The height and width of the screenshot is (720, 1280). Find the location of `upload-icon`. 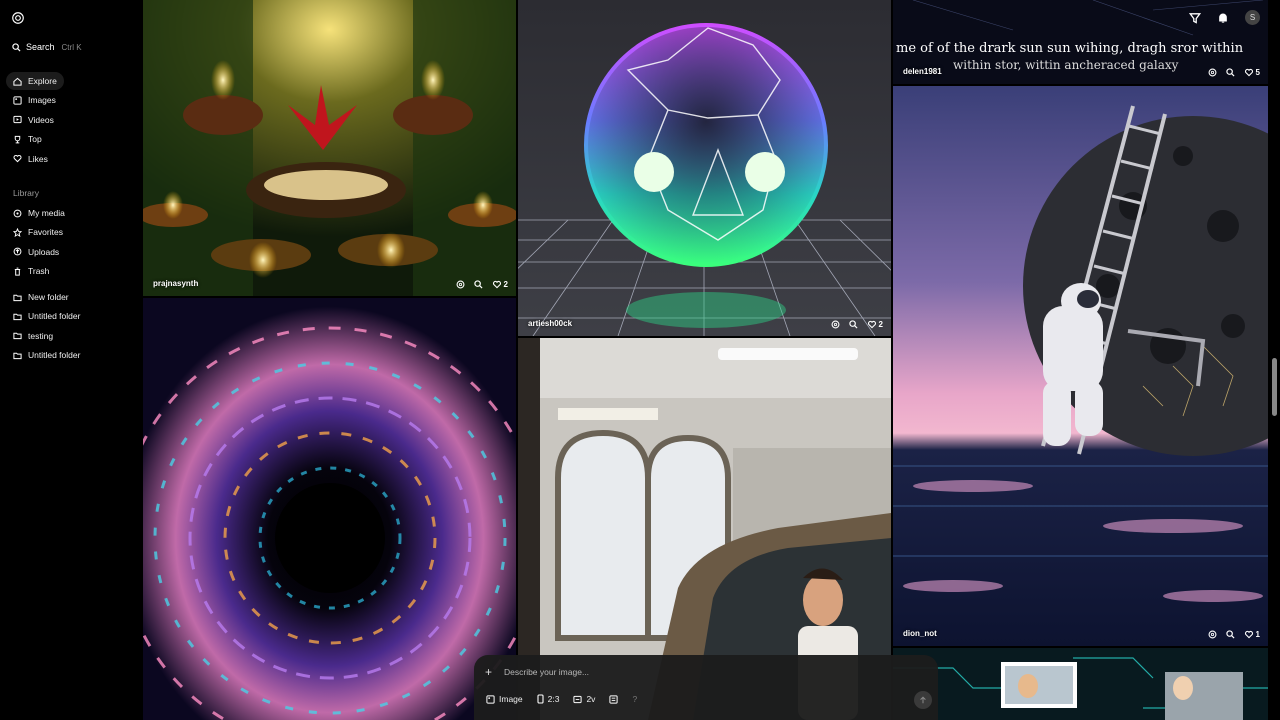

upload-icon is located at coordinates (17, 251).